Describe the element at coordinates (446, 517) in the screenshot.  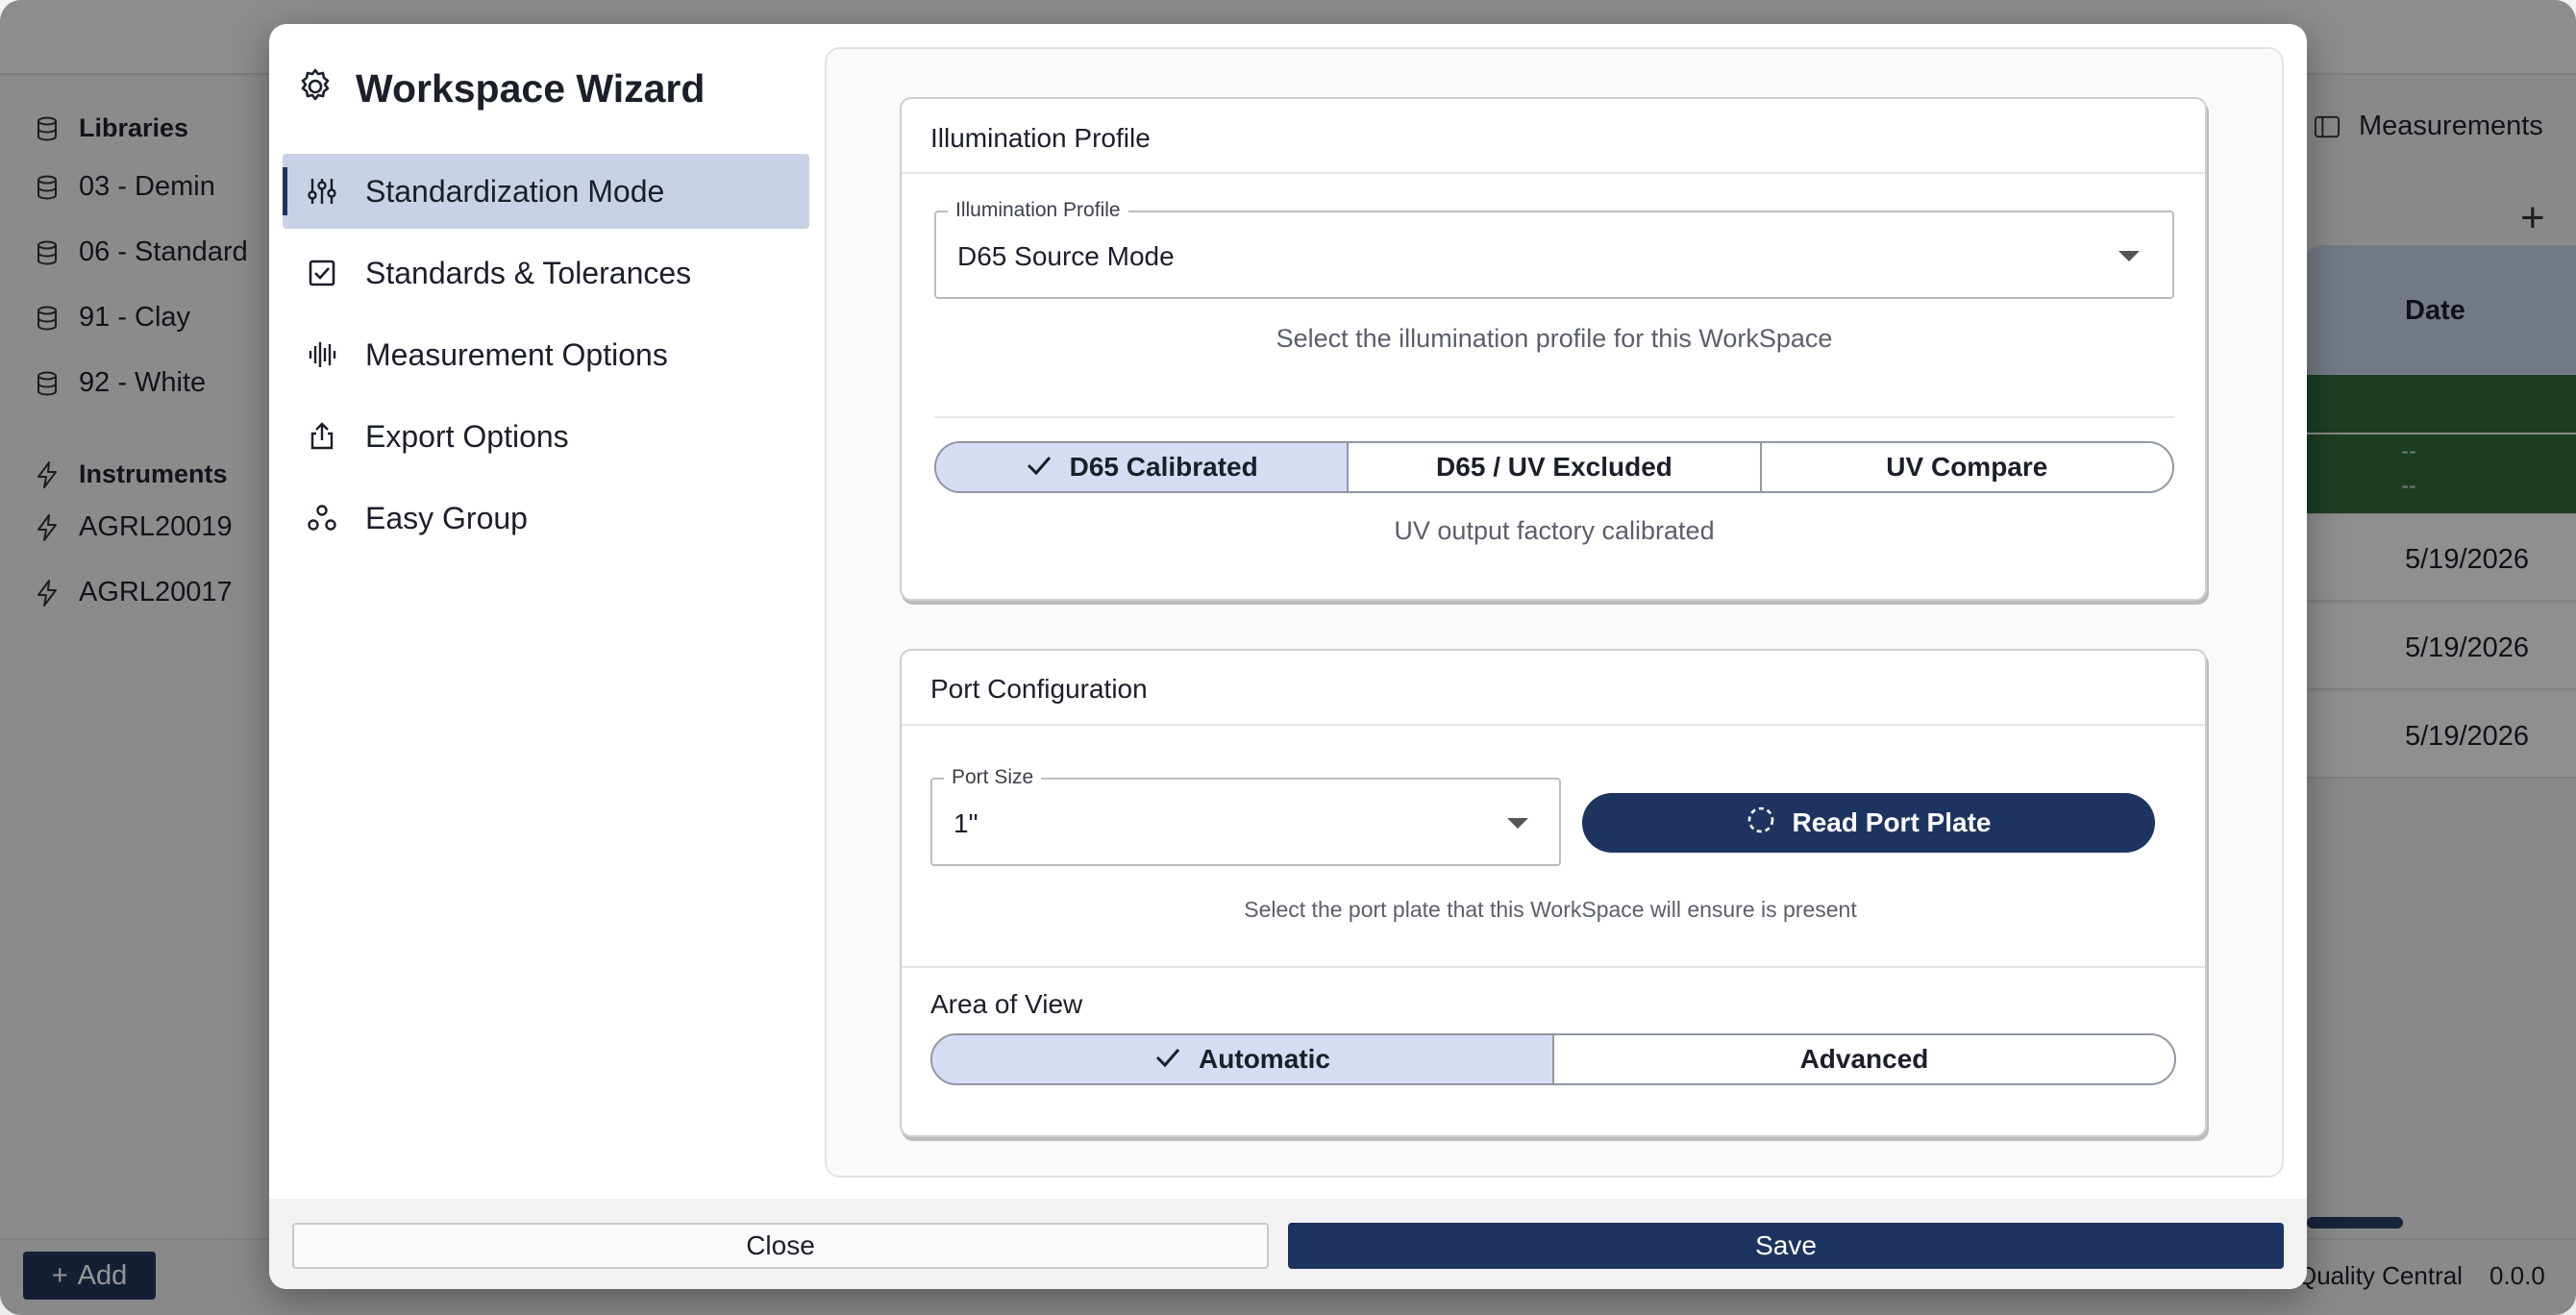
I see `nav-label: Easy Group` at that location.